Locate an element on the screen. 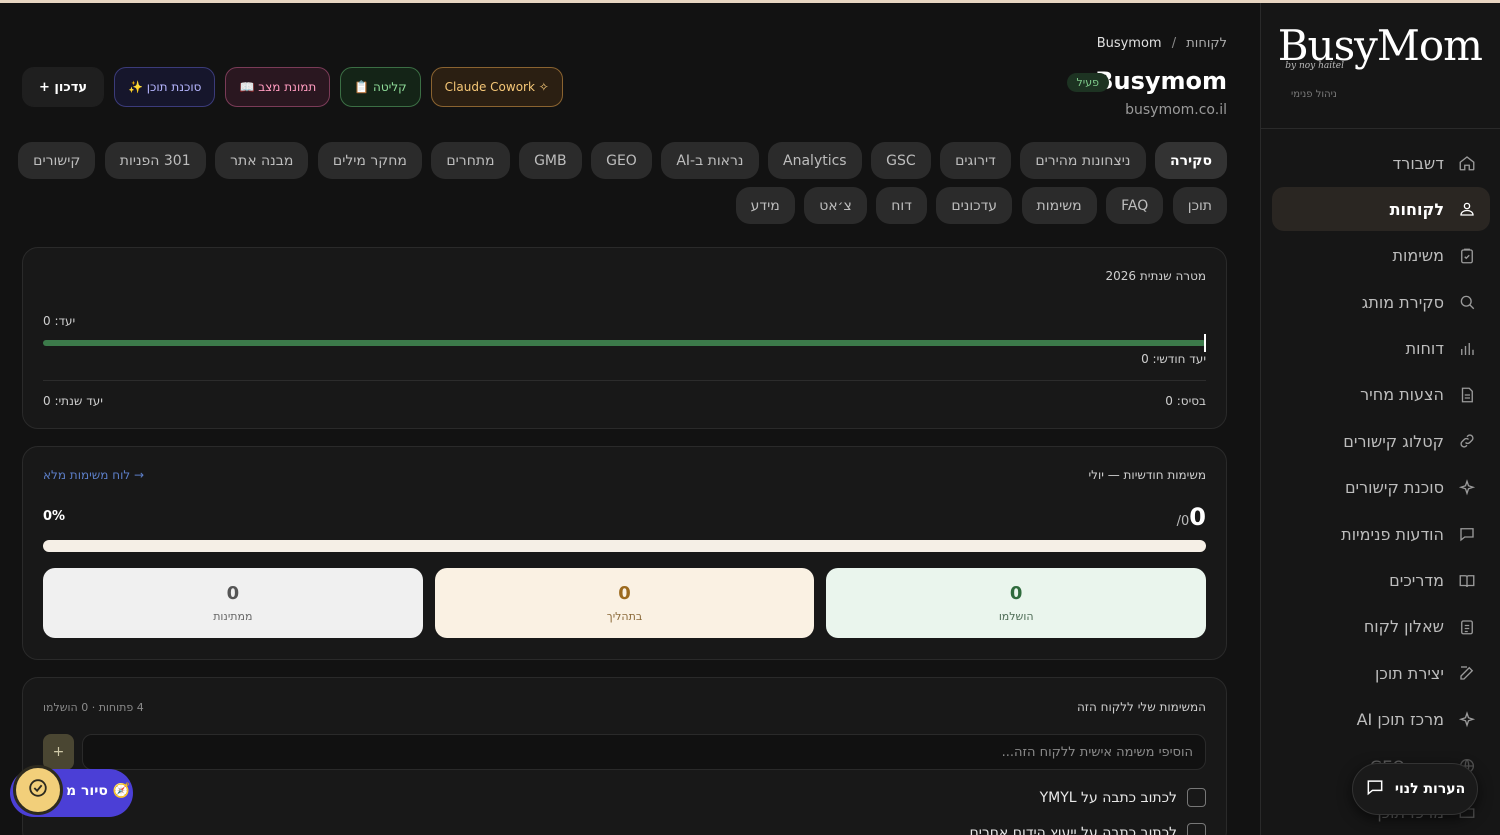  sidebar-item-label: משימות is located at coordinates (1418, 256).